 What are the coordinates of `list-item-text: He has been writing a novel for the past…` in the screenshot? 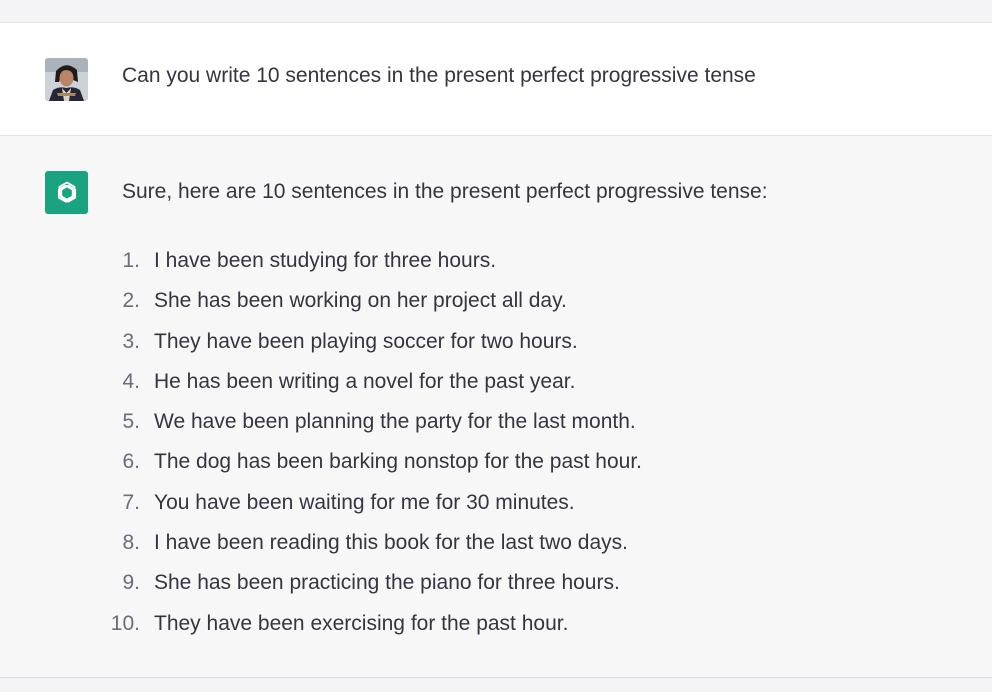 It's located at (365, 381).